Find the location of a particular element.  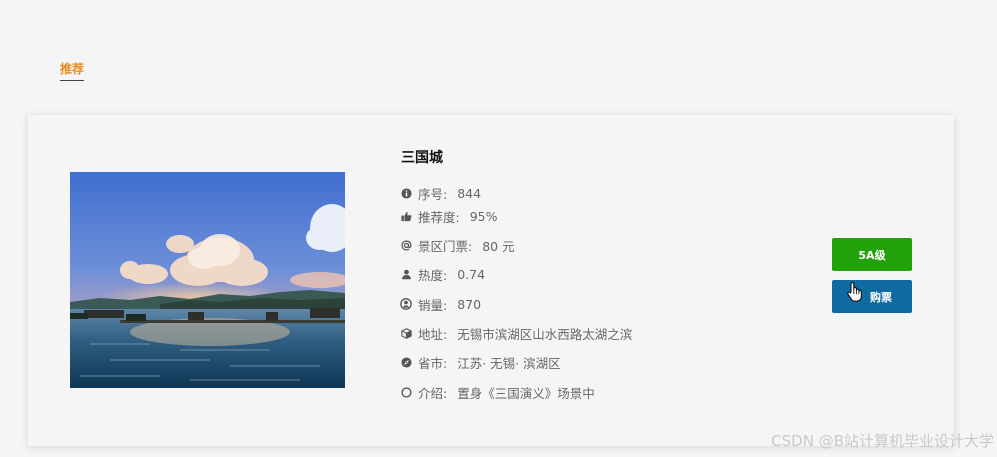

info-row-value: 江苏· 无锡· 滨湖区 is located at coordinates (509, 363).